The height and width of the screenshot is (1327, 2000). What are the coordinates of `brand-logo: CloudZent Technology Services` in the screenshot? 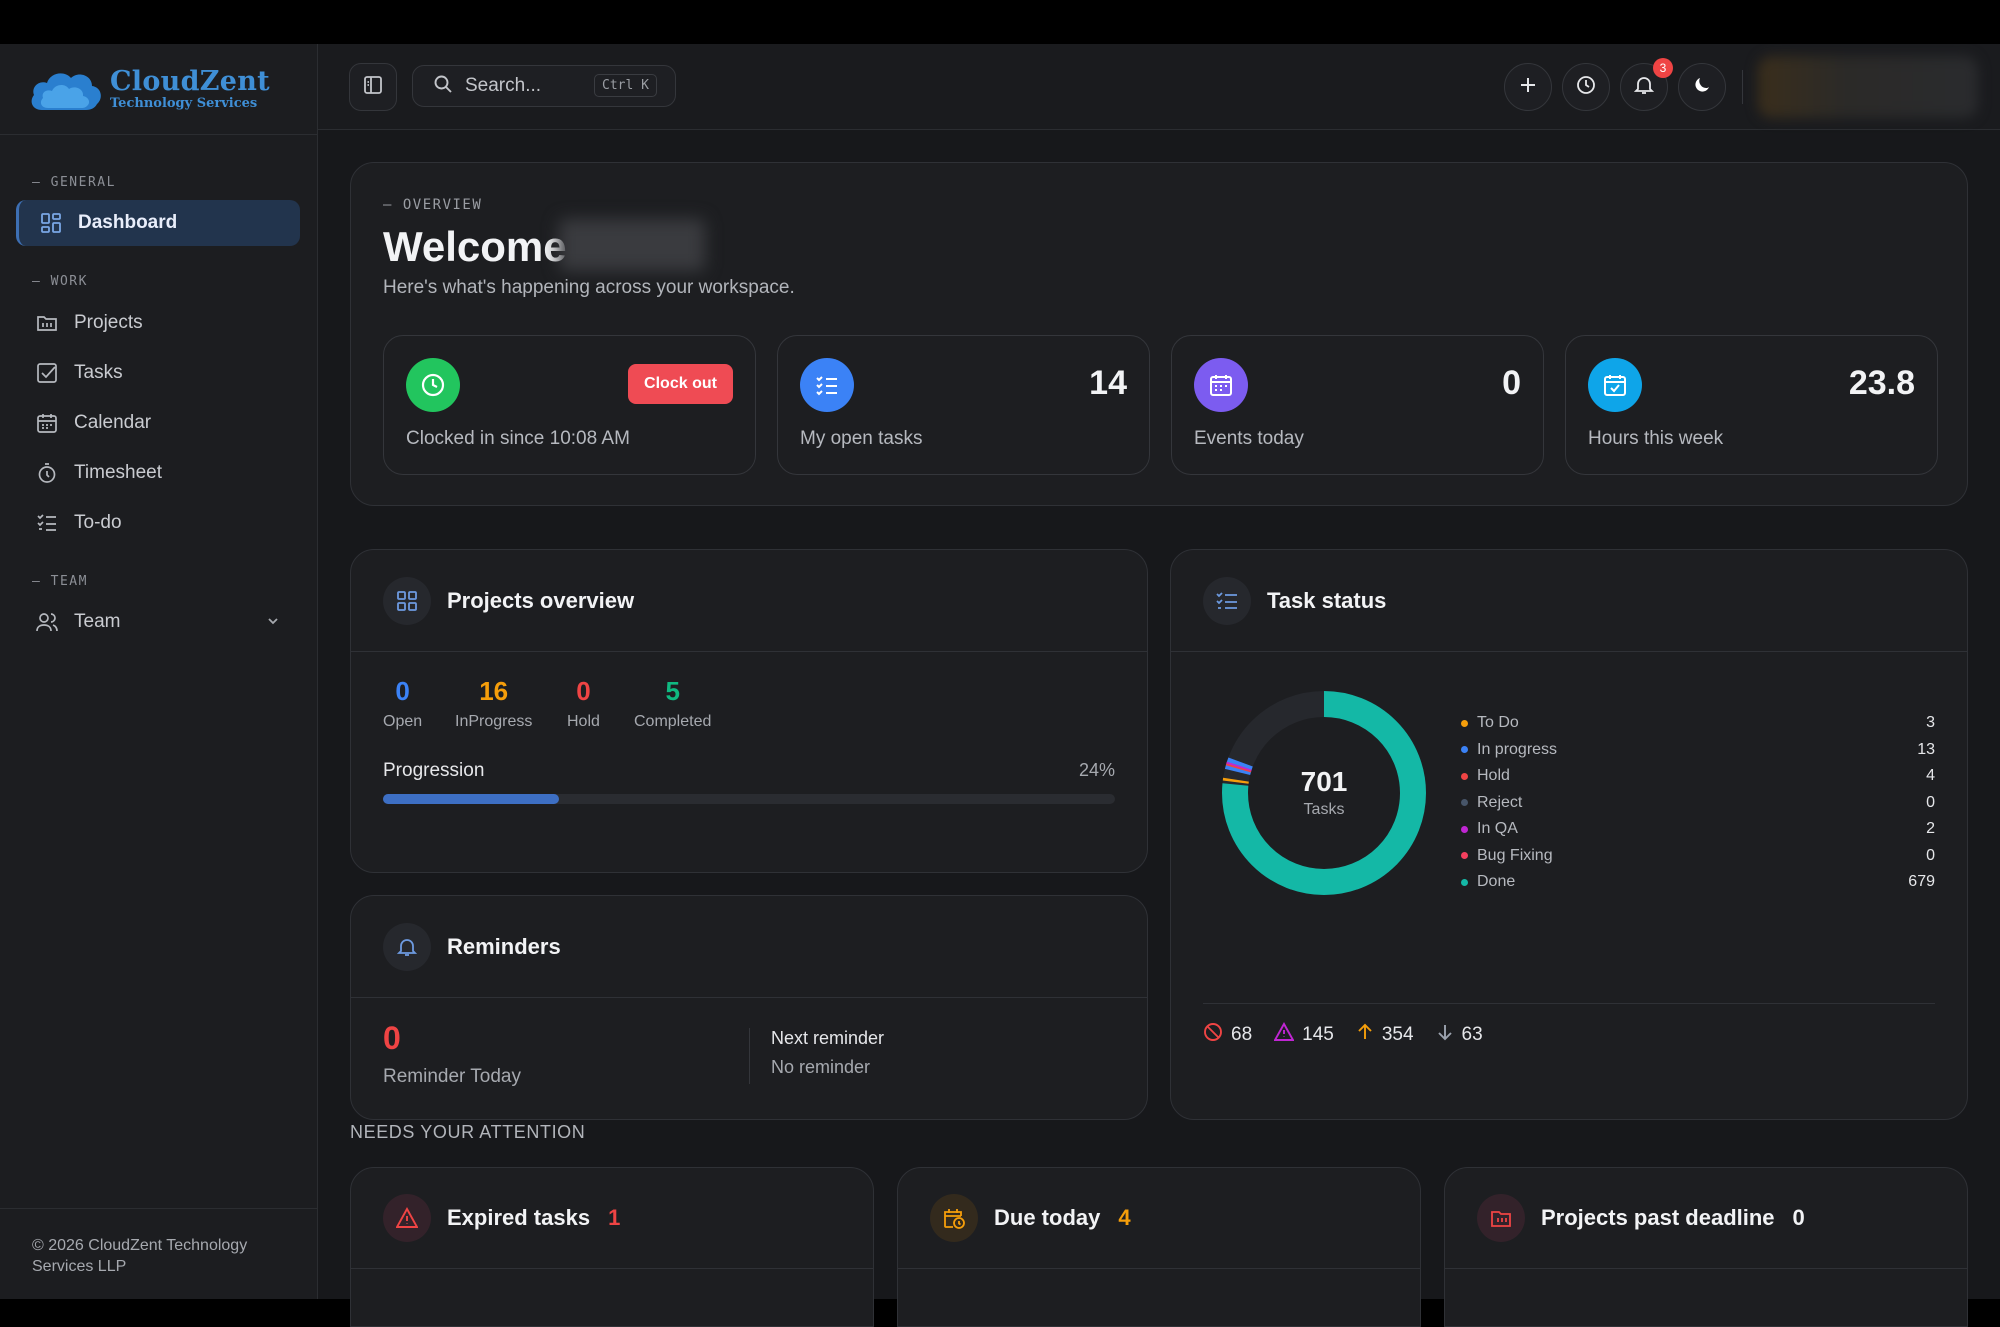 It's located at (158, 89).